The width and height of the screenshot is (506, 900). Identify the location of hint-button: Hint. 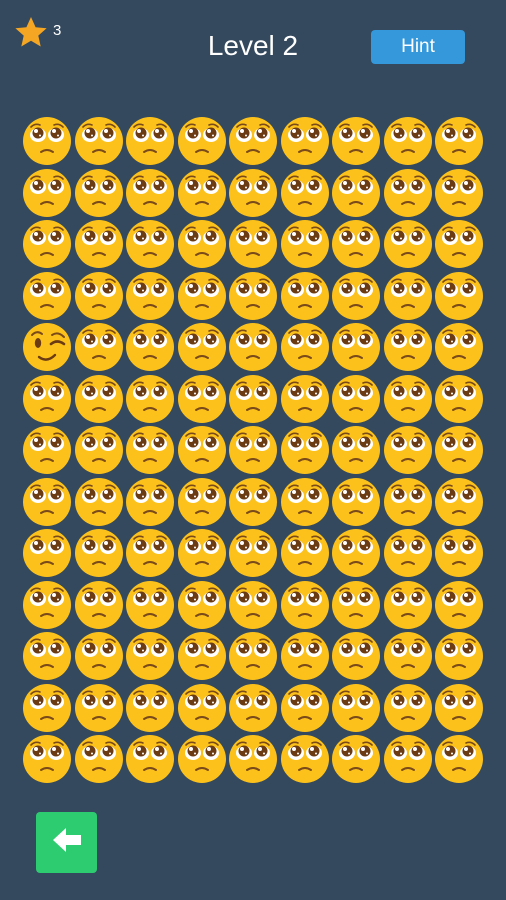
(418, 47).